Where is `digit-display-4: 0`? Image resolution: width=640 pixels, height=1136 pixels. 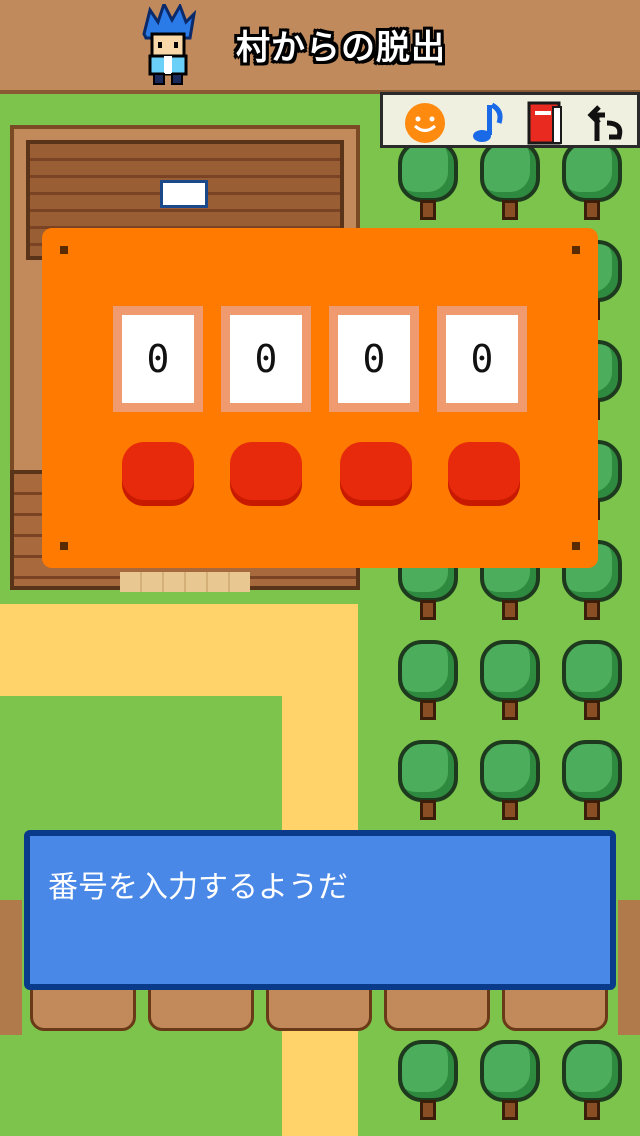 digit-display-4: 0 is located at coordinates (482, 359).